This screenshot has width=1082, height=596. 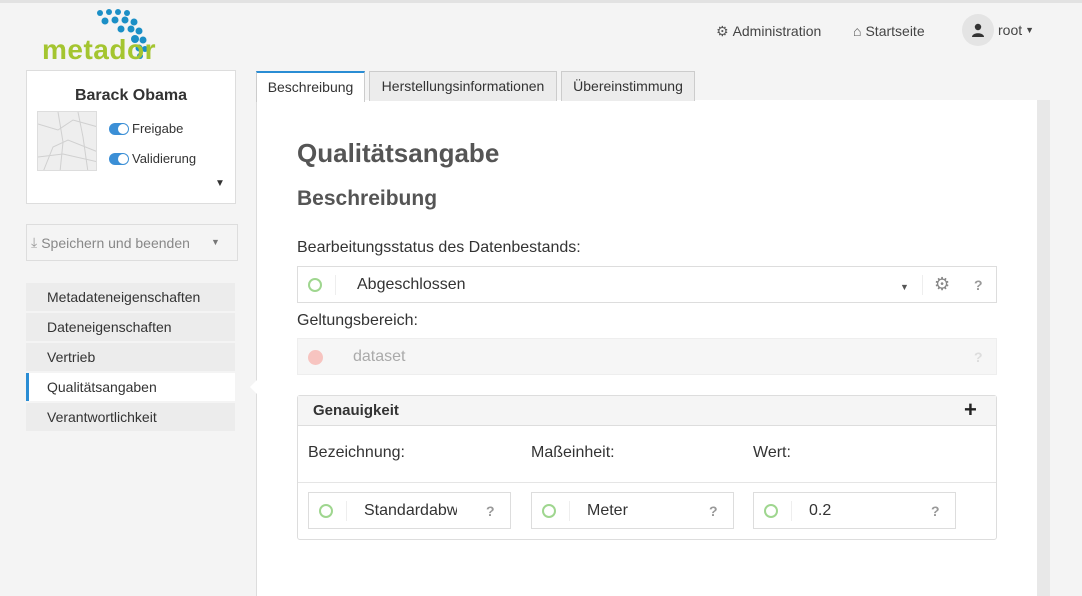 What do you see at coordinates (131, 137) in the screenshot?
I see `profile-card: Barack Obama Freigabe Validierung ▼` at bounding box center [131, 137].